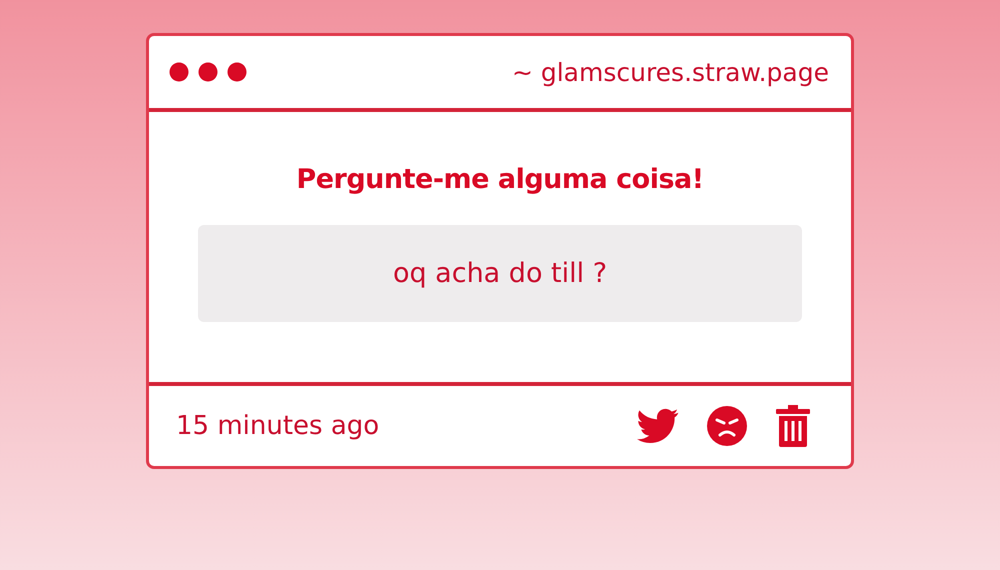  Describe the element at coordinates (500, 179) in the screenshot. I see `prompt-heading: Pergunte-me alguma coisa!` at that location.